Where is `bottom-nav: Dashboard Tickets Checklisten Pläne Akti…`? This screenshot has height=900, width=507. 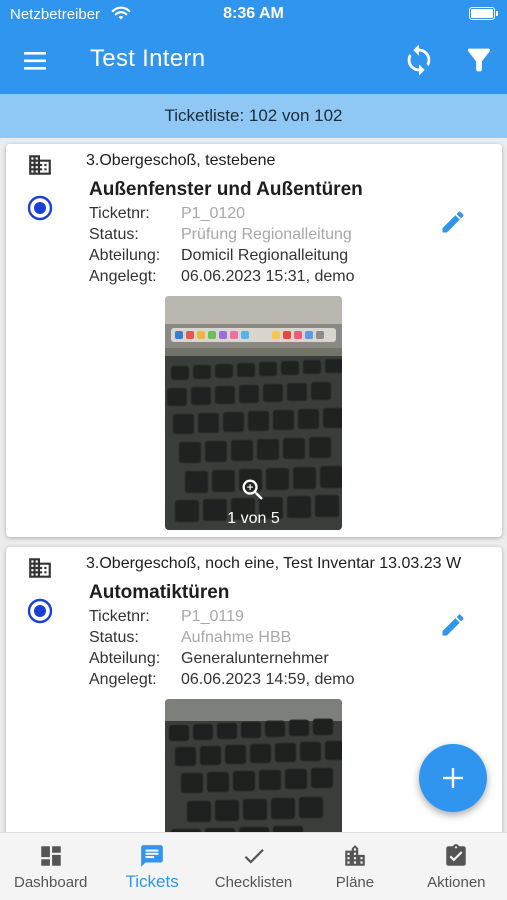 bottom-nav: Dashboard Tickets Checklisten Pläne Akti… is located at coordinates (253, 866).